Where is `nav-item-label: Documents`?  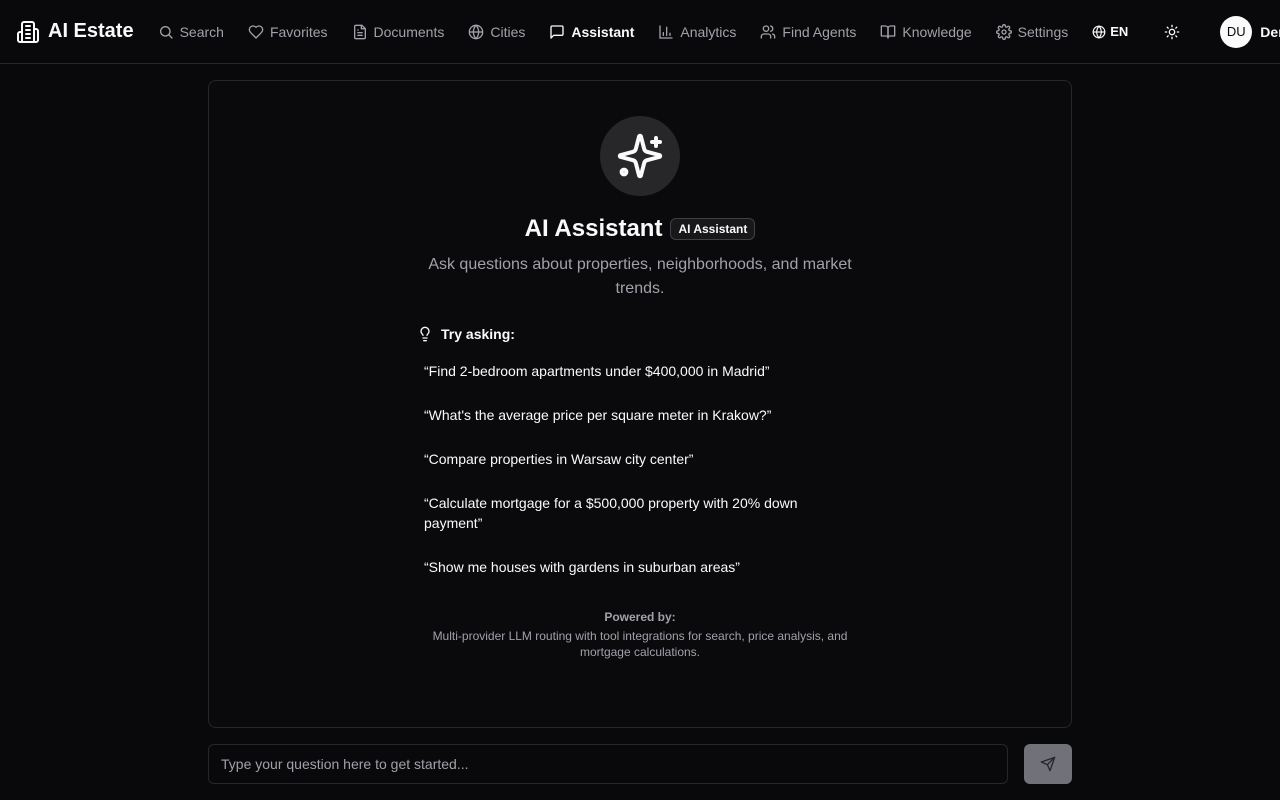
nav-item-label: Documents is located at coordinates (409, 31).